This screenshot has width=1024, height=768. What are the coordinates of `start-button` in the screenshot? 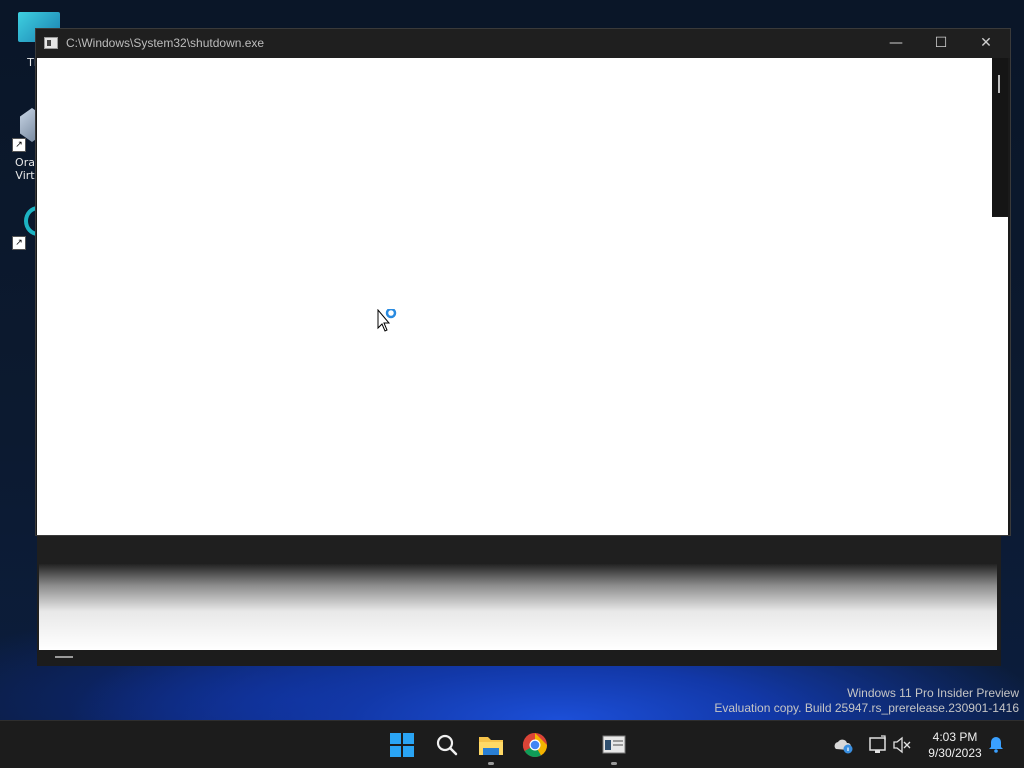 It's located at (402, 745).